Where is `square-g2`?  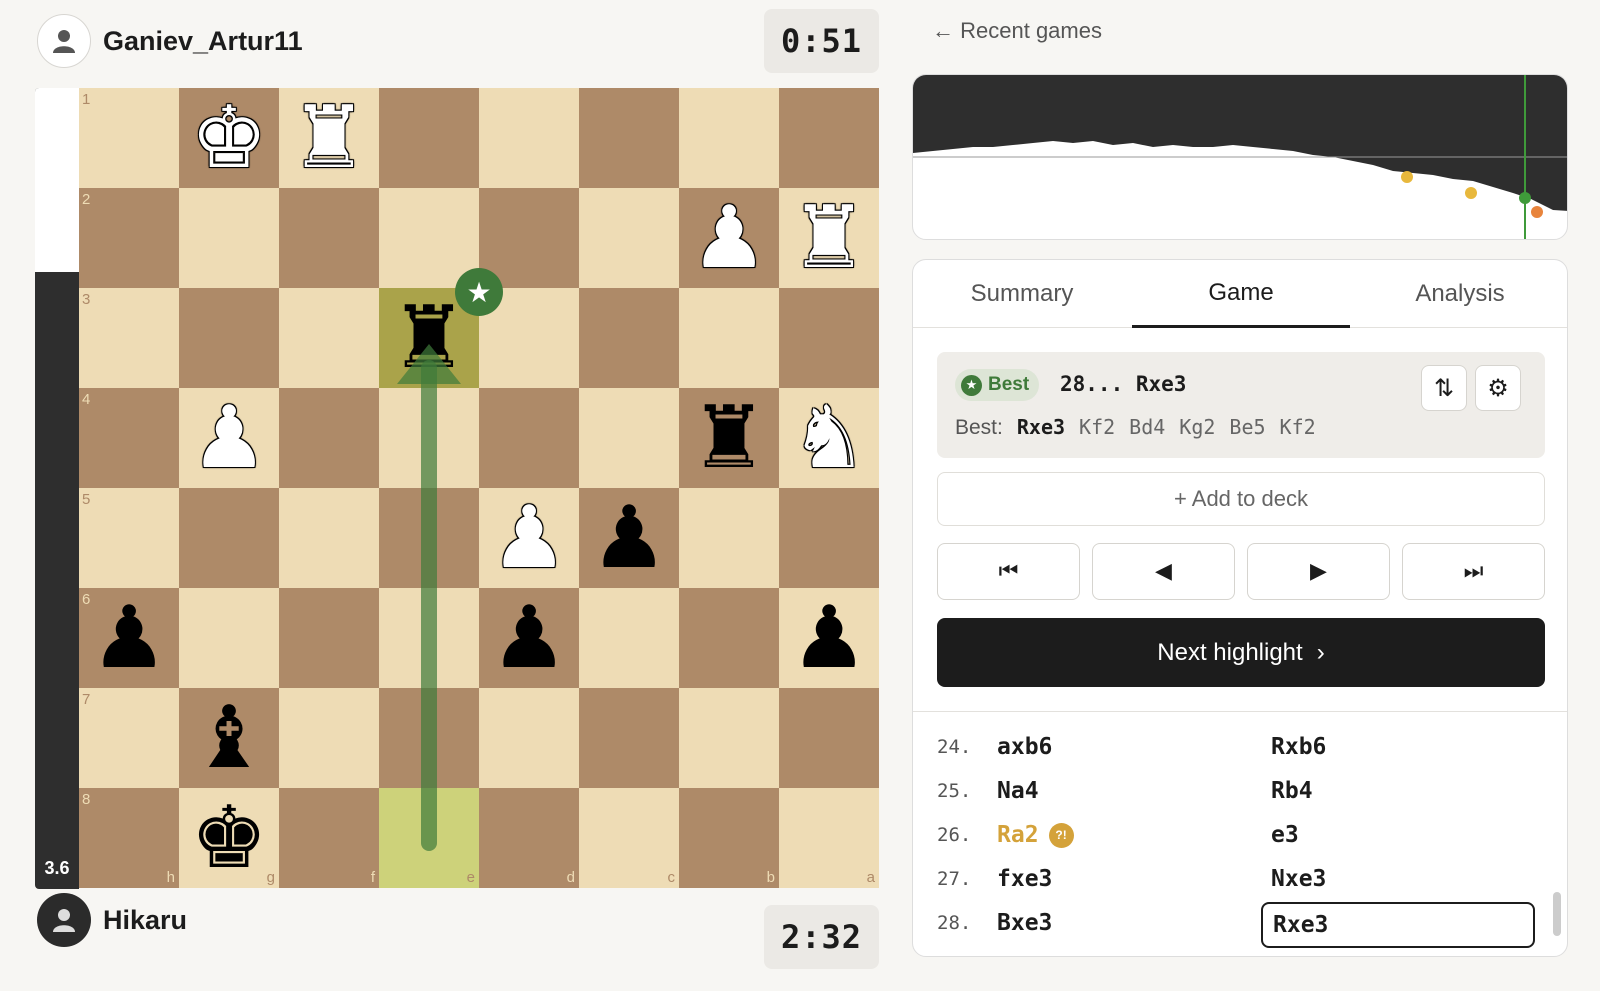 square-g2 is located at coordinates (229, 238).